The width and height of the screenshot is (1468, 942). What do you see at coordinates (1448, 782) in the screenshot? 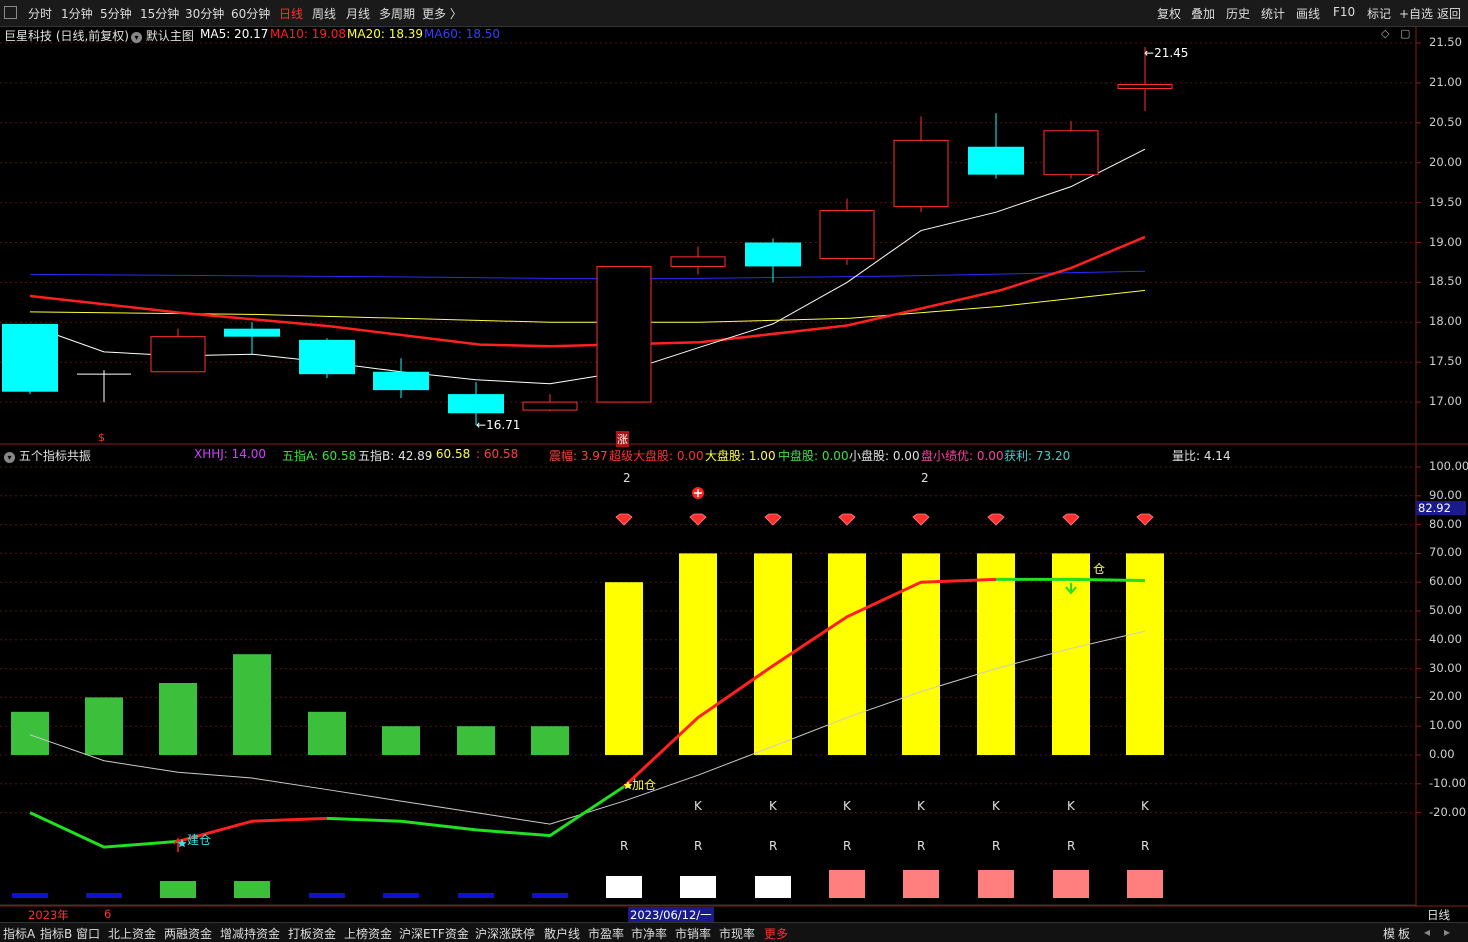
I see `axis-tick-label: -10.00` at bounding box center [1448, 782].